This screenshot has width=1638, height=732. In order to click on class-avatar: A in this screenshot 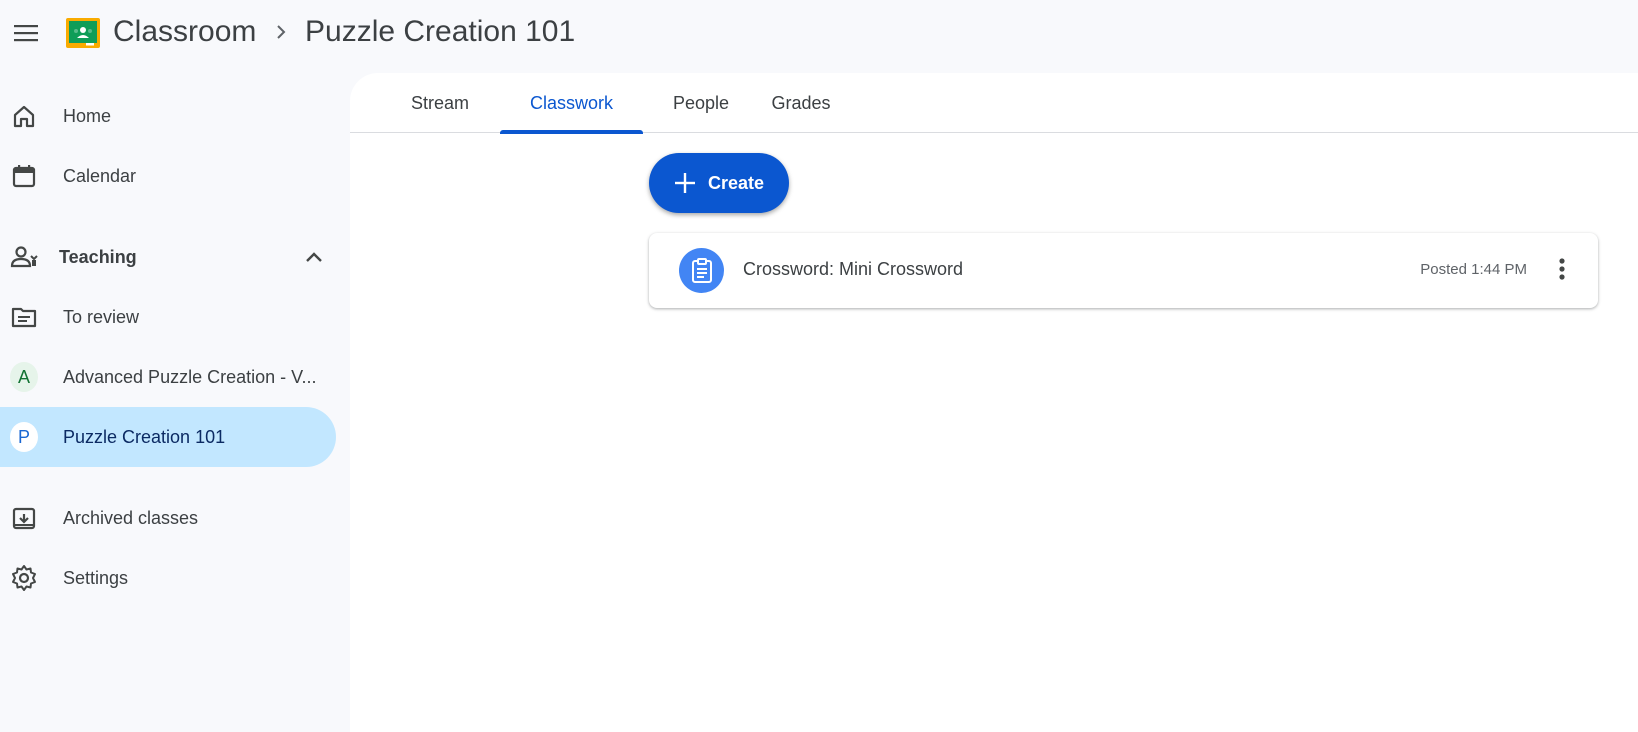, I will do `click(24, 377)`.